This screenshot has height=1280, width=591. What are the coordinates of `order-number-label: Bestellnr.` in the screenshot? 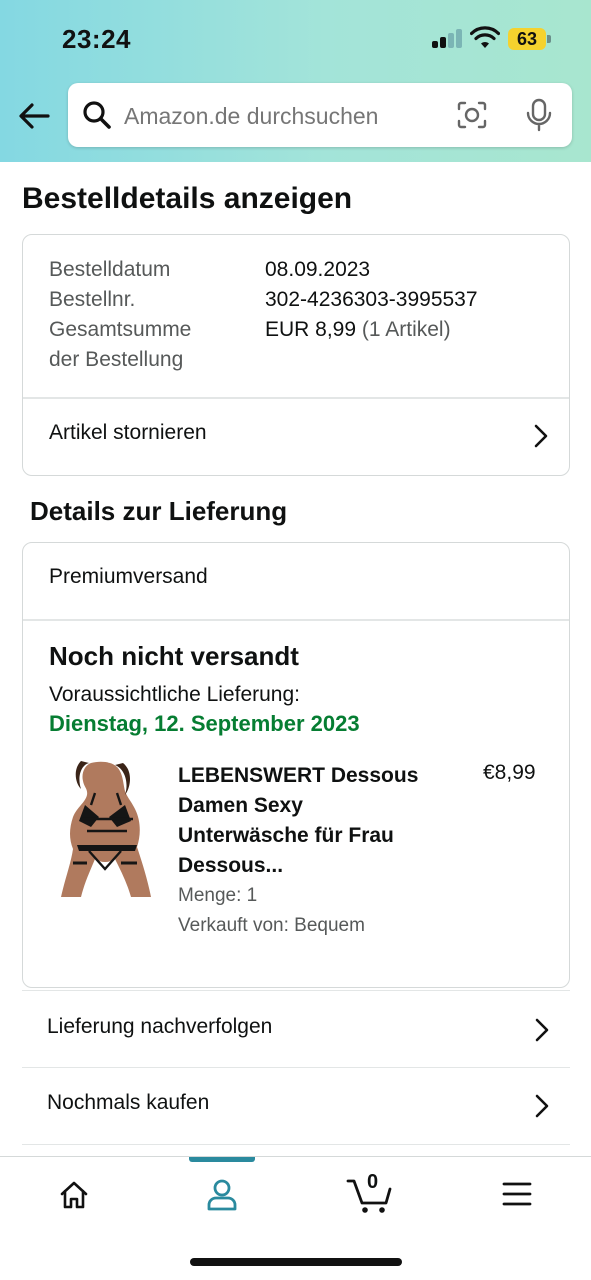 It's located at (92, 299).